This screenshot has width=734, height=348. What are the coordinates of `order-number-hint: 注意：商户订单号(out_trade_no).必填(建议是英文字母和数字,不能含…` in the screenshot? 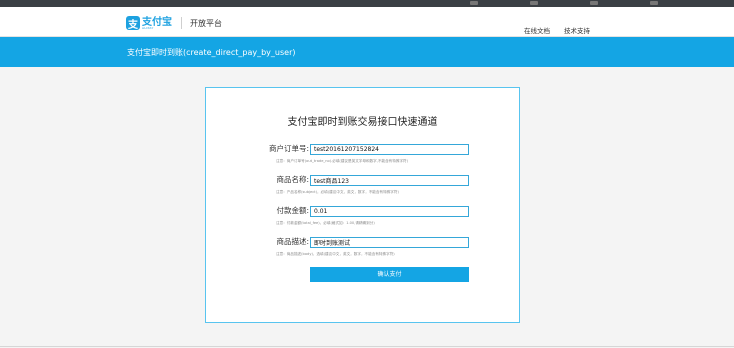 It's located at (342, 161).